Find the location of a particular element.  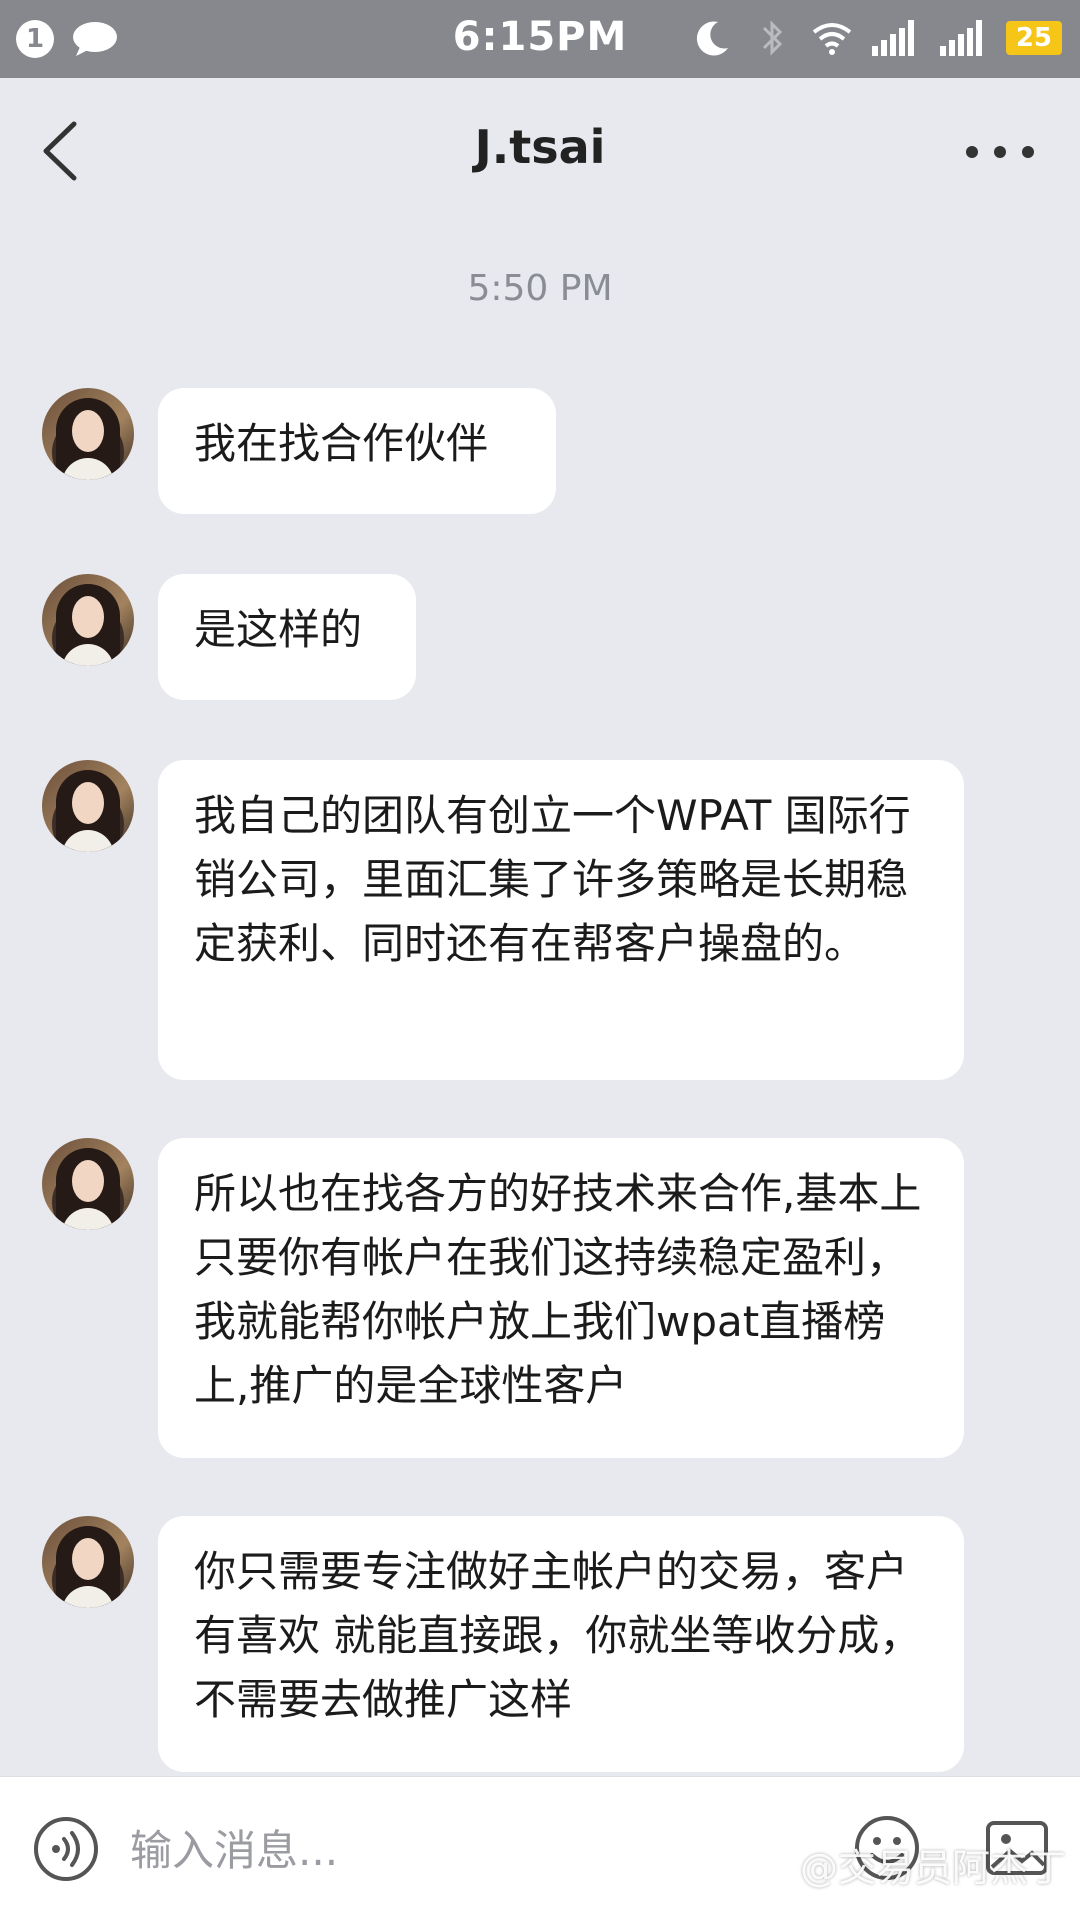

chat-header: J.tsai is located at coordinates (540, 152).